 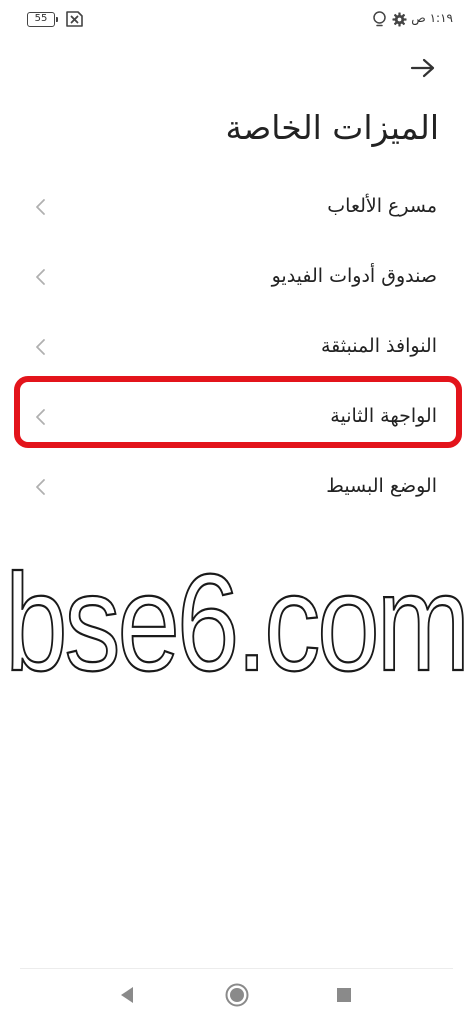 What do you see at coordinates (236, 487) in the screenshot?
I see `menu-item-simple-mode: الوضع البسيط` at bounding box center [236, 487].